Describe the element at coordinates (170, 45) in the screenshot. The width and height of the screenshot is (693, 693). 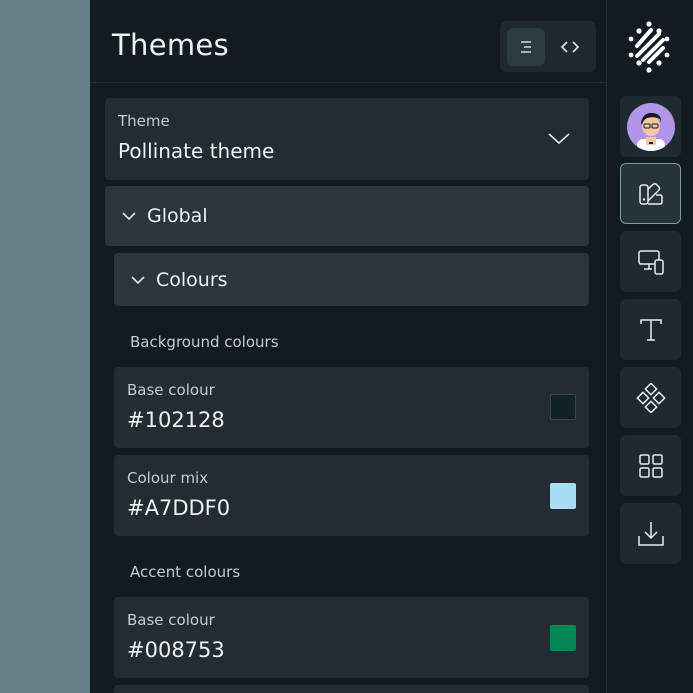
I see `page-title: Themes` at that location.